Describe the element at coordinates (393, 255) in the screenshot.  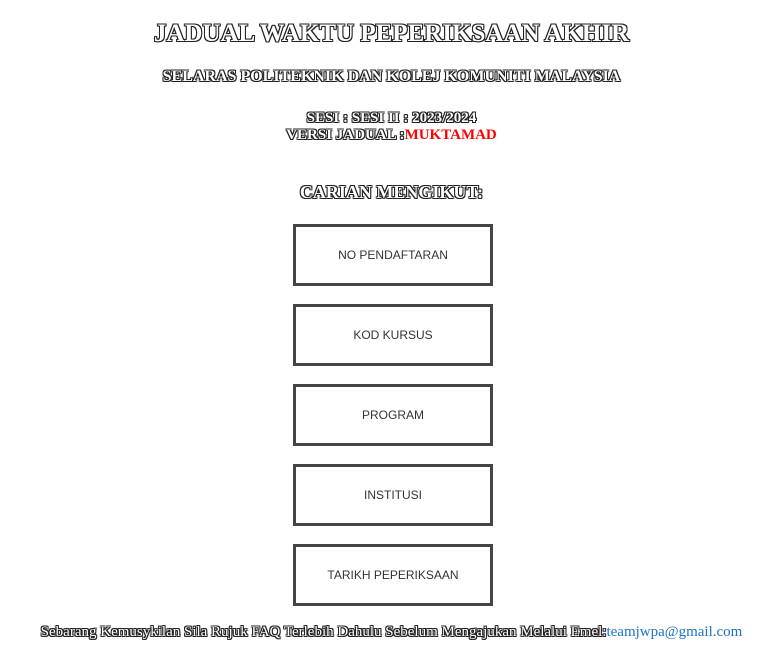
I see `search-by-registration-number-button: NO PENDAFTARAN` at that location.